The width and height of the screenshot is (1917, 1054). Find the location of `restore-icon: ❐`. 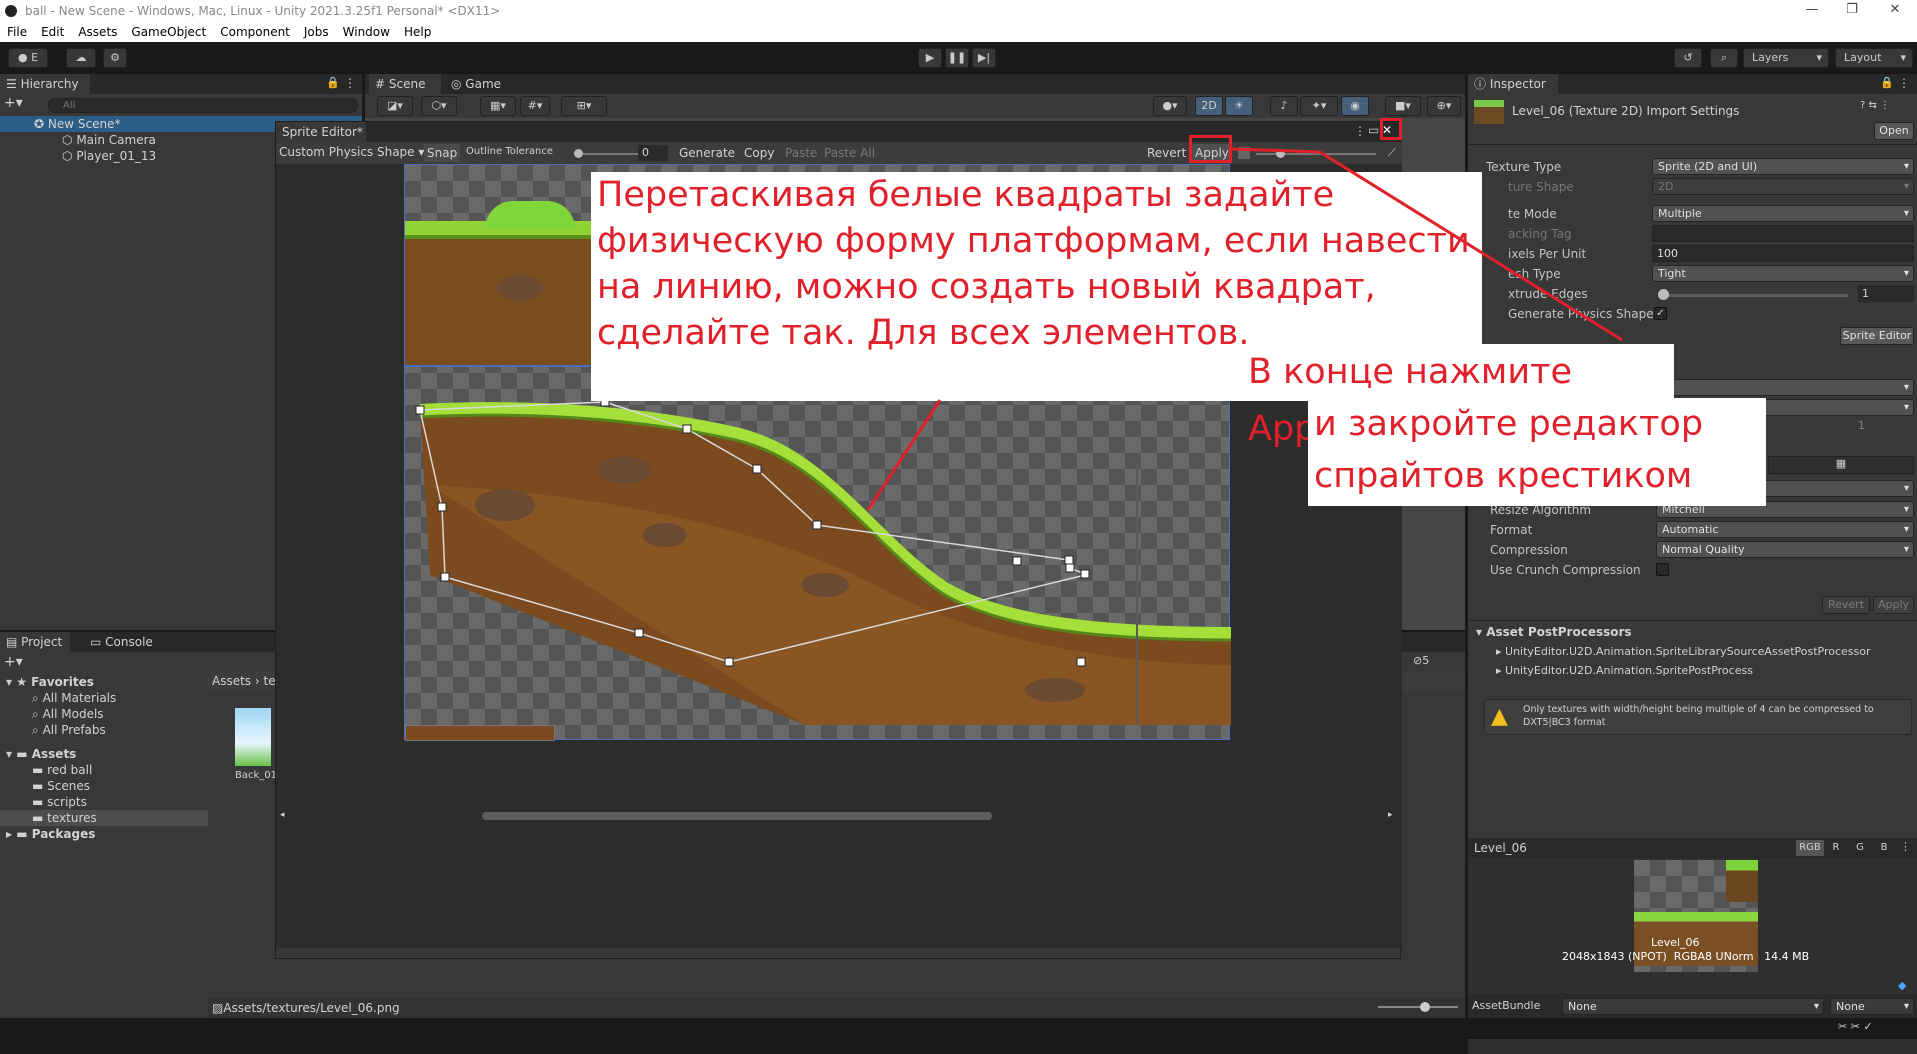

restore-icon: ❐ is located at coordinates (1852, 11).